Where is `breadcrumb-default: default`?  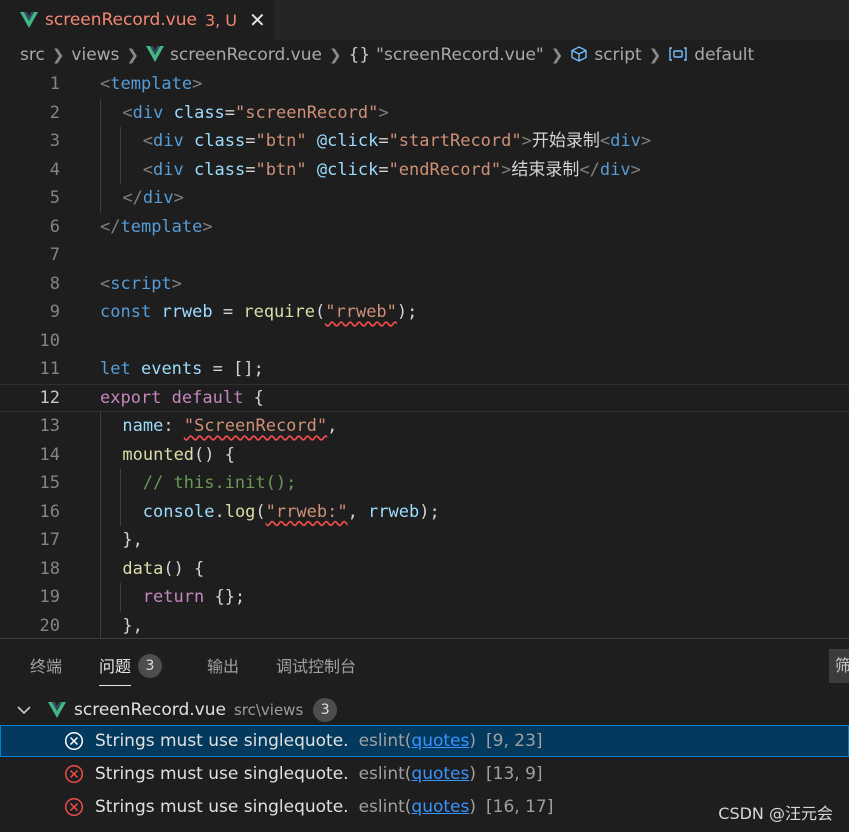 breadcrumb-default: default is located at coordinates (711, 55).